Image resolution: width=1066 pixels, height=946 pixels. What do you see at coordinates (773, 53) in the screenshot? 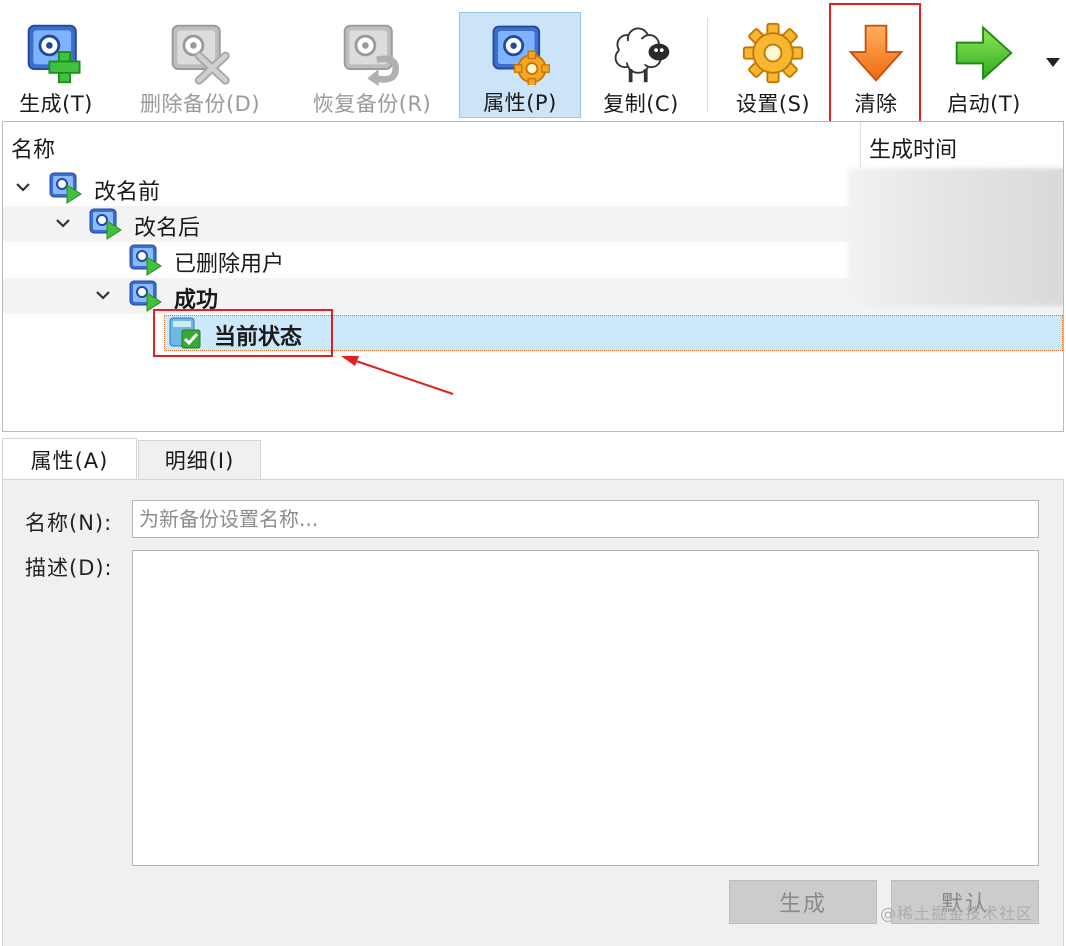
I see `settings-gear-icon` at bounding box center [773, 53].